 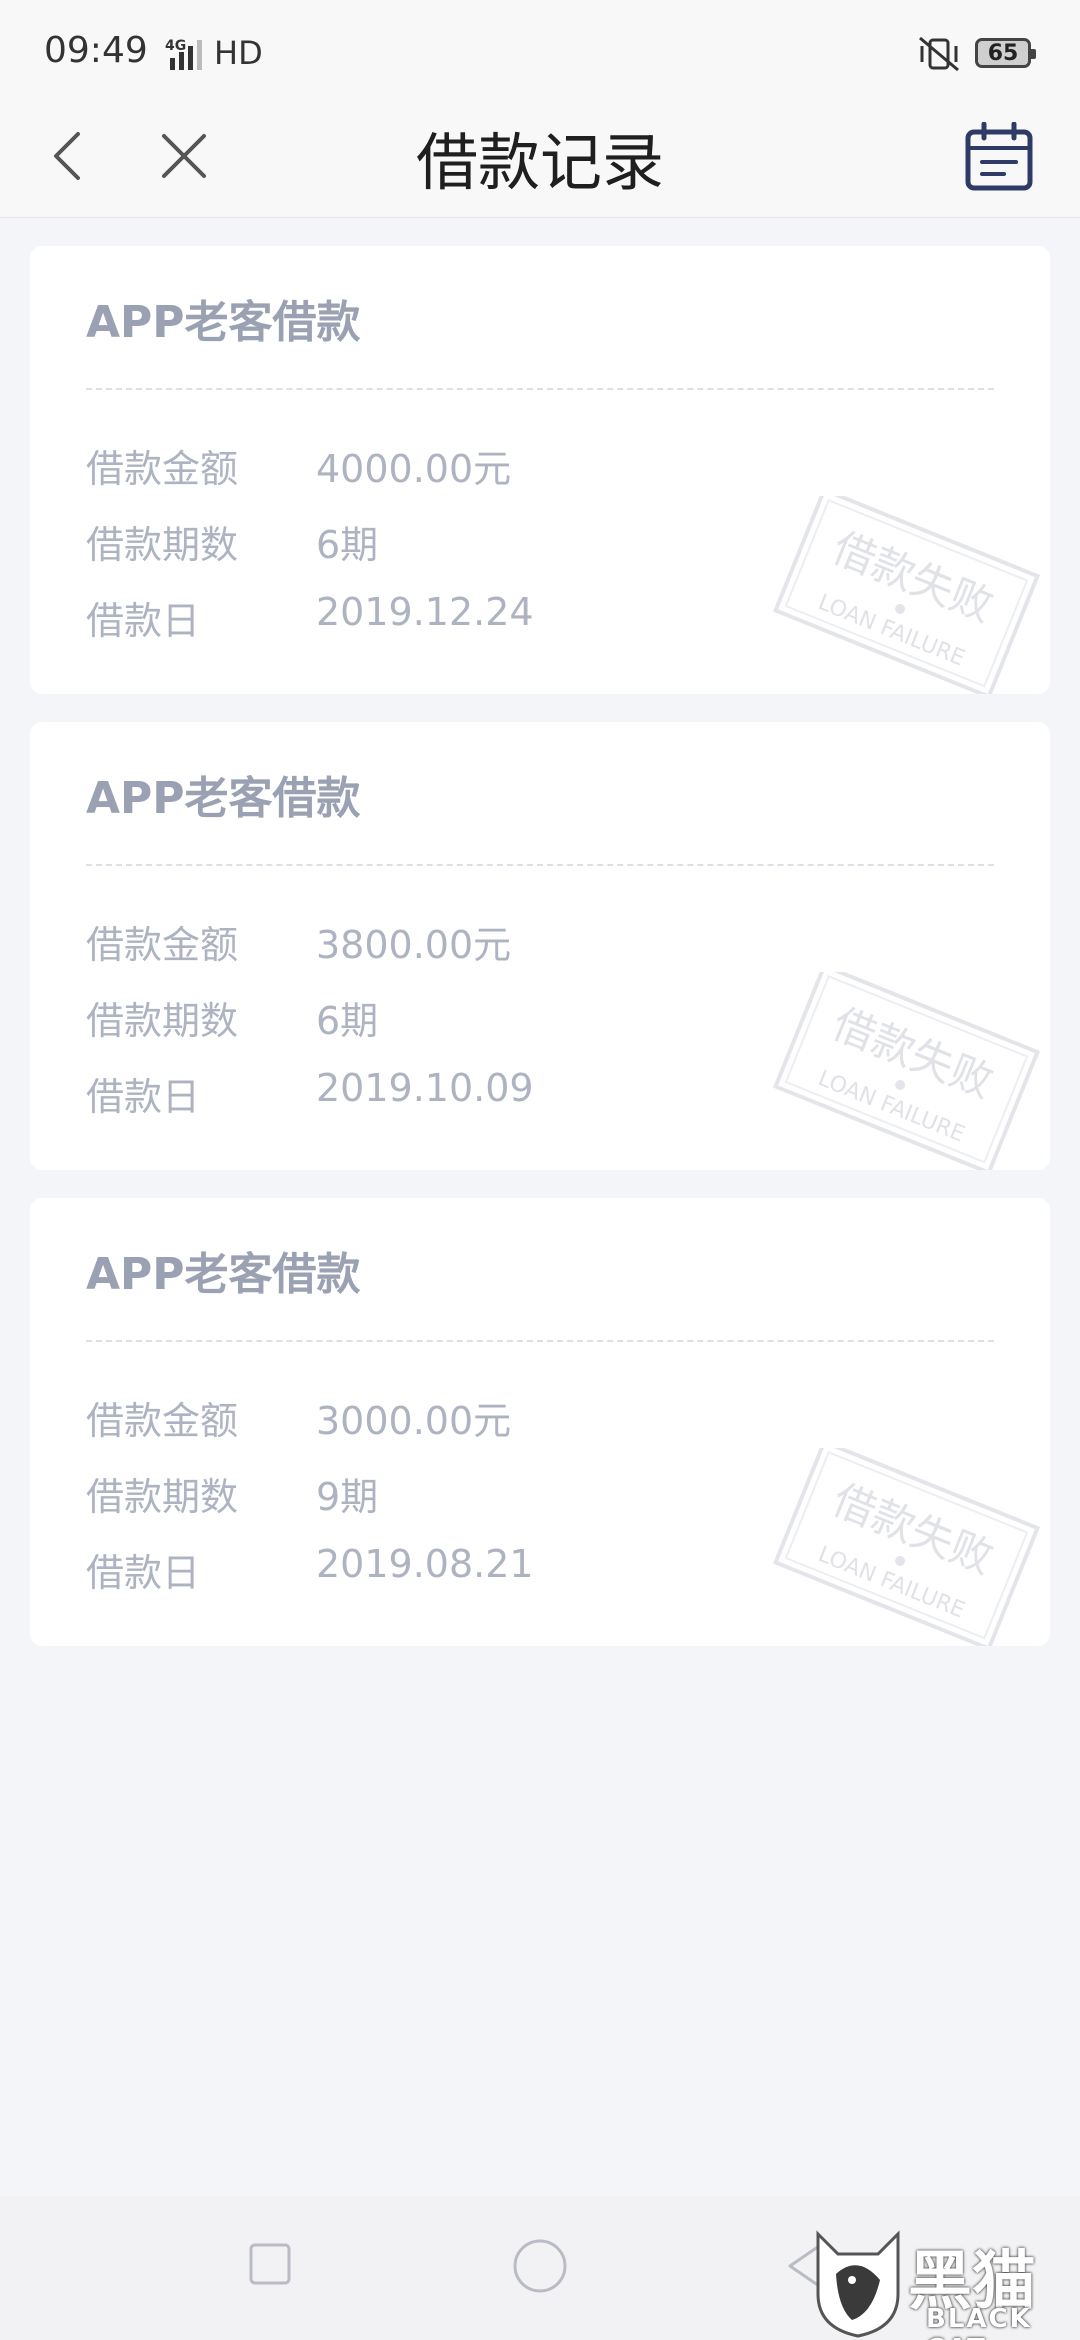 I want to click on watermark-en-text: BLACK CAT, so click(x=979, y=2322).